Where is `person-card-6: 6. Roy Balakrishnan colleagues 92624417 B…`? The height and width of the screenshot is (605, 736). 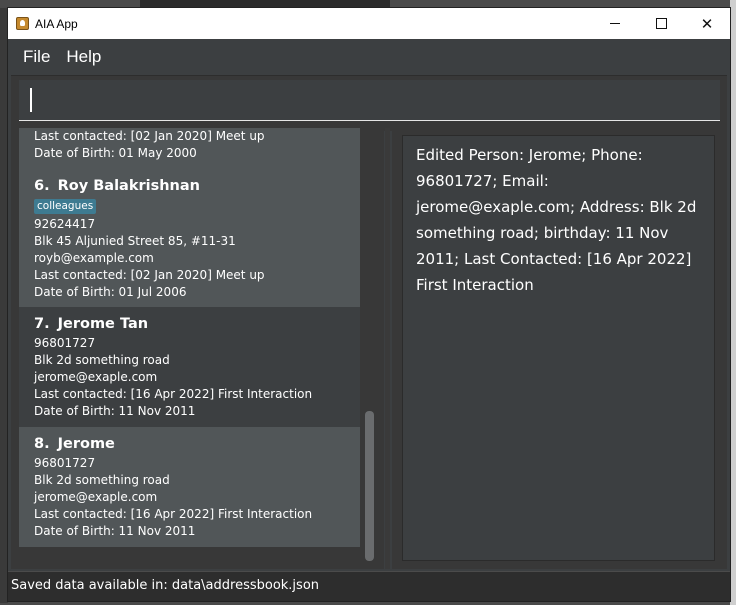
person-card-6: 6. Roy Balakrishnan colleagues 92624417 B… is located at coordinates (189, 238).